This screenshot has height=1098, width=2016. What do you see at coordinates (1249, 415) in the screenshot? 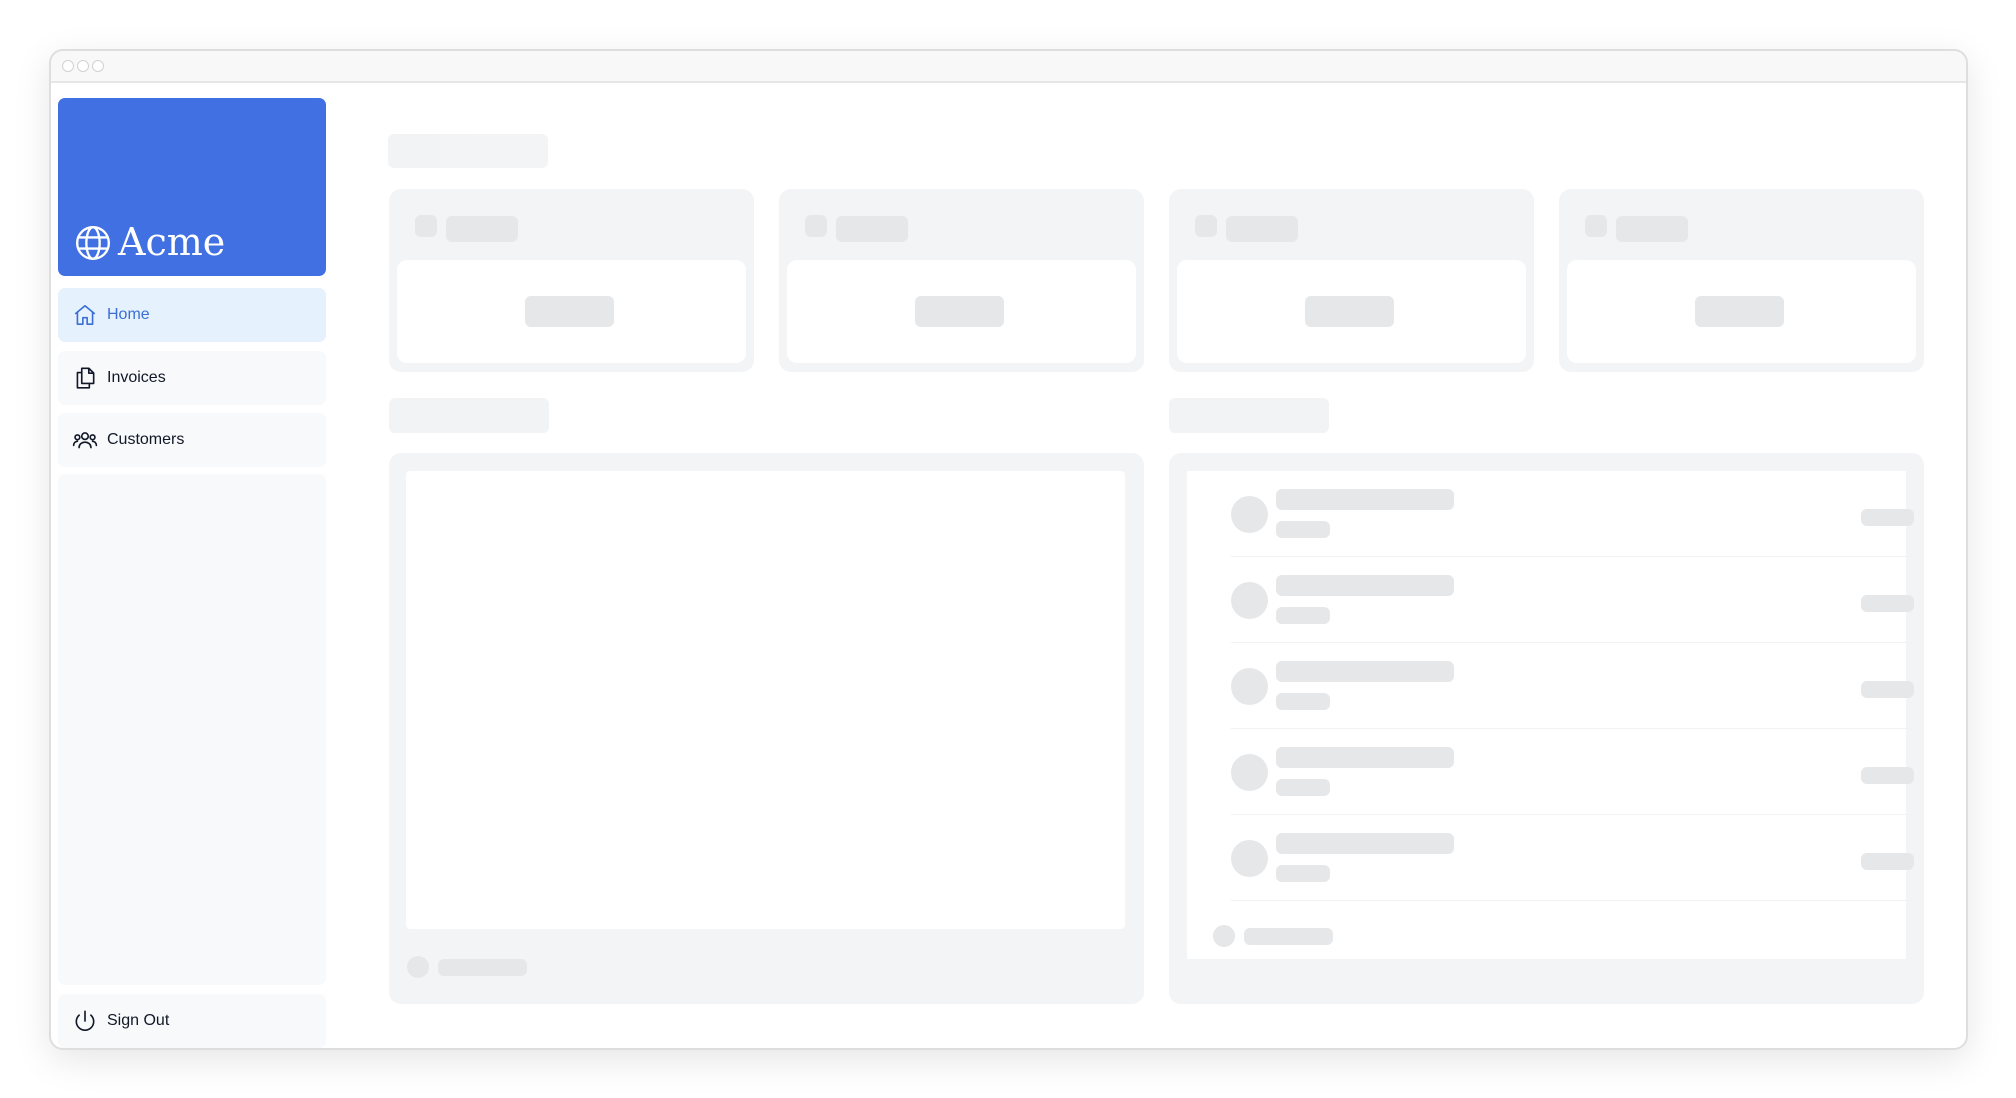
I see `latest-heading-skeleton` at bounding box center [1249, 415].